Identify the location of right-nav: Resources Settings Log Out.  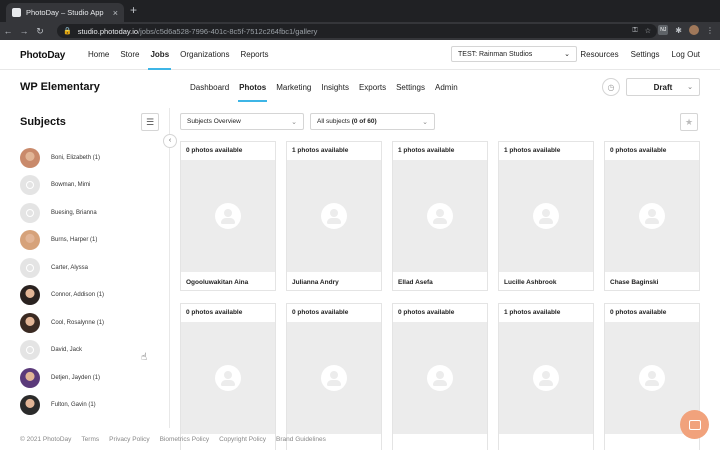
(640, 54).